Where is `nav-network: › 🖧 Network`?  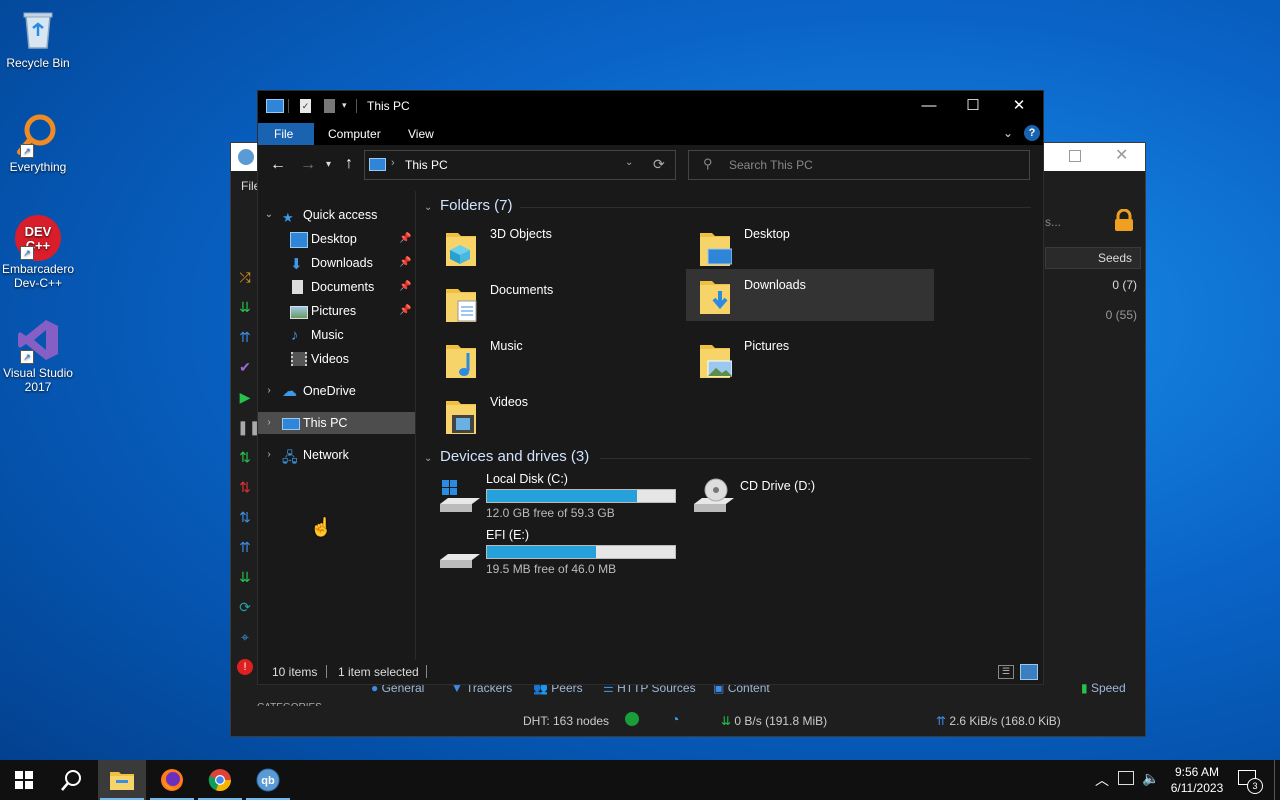
nav-network: › 🖧 Network is located at coordinates (336, 455).